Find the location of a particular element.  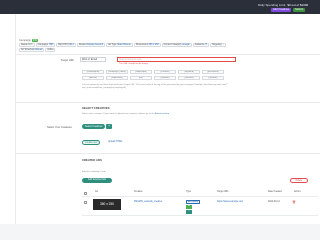

chip-key: Content Category is located at coordinates (172, 45).